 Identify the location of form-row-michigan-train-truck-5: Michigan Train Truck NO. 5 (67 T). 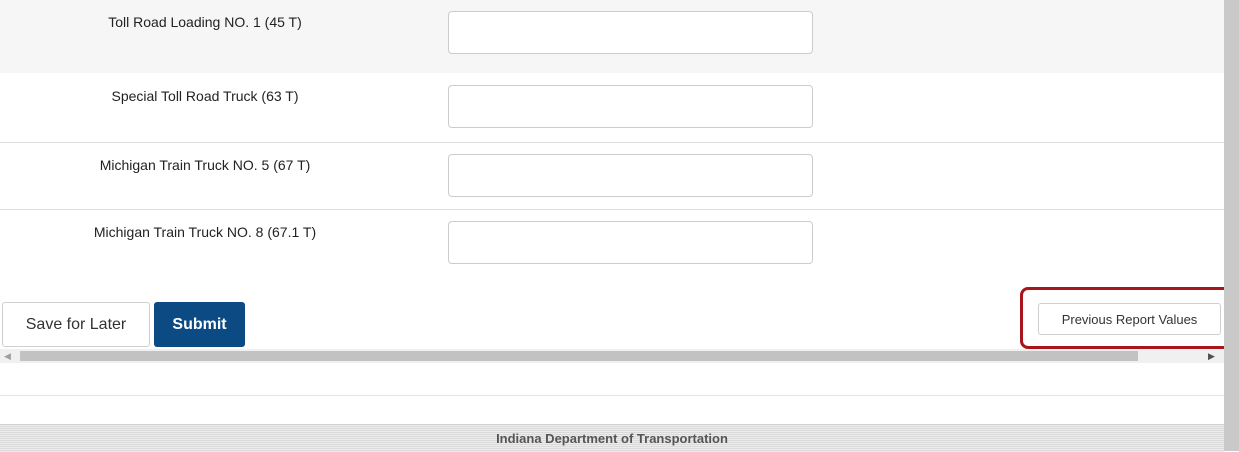
(612, 176).